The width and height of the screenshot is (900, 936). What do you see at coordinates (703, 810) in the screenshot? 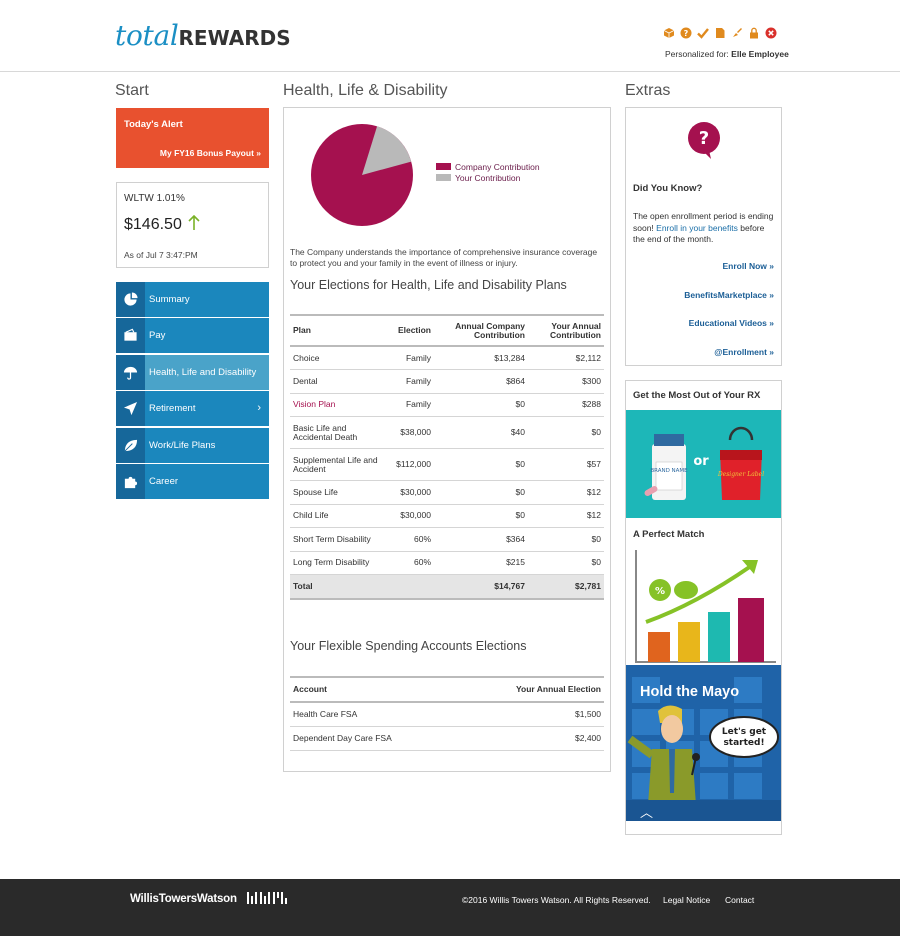
I see `scroll-up-bar: ︿` at bounding box center [703, 810].